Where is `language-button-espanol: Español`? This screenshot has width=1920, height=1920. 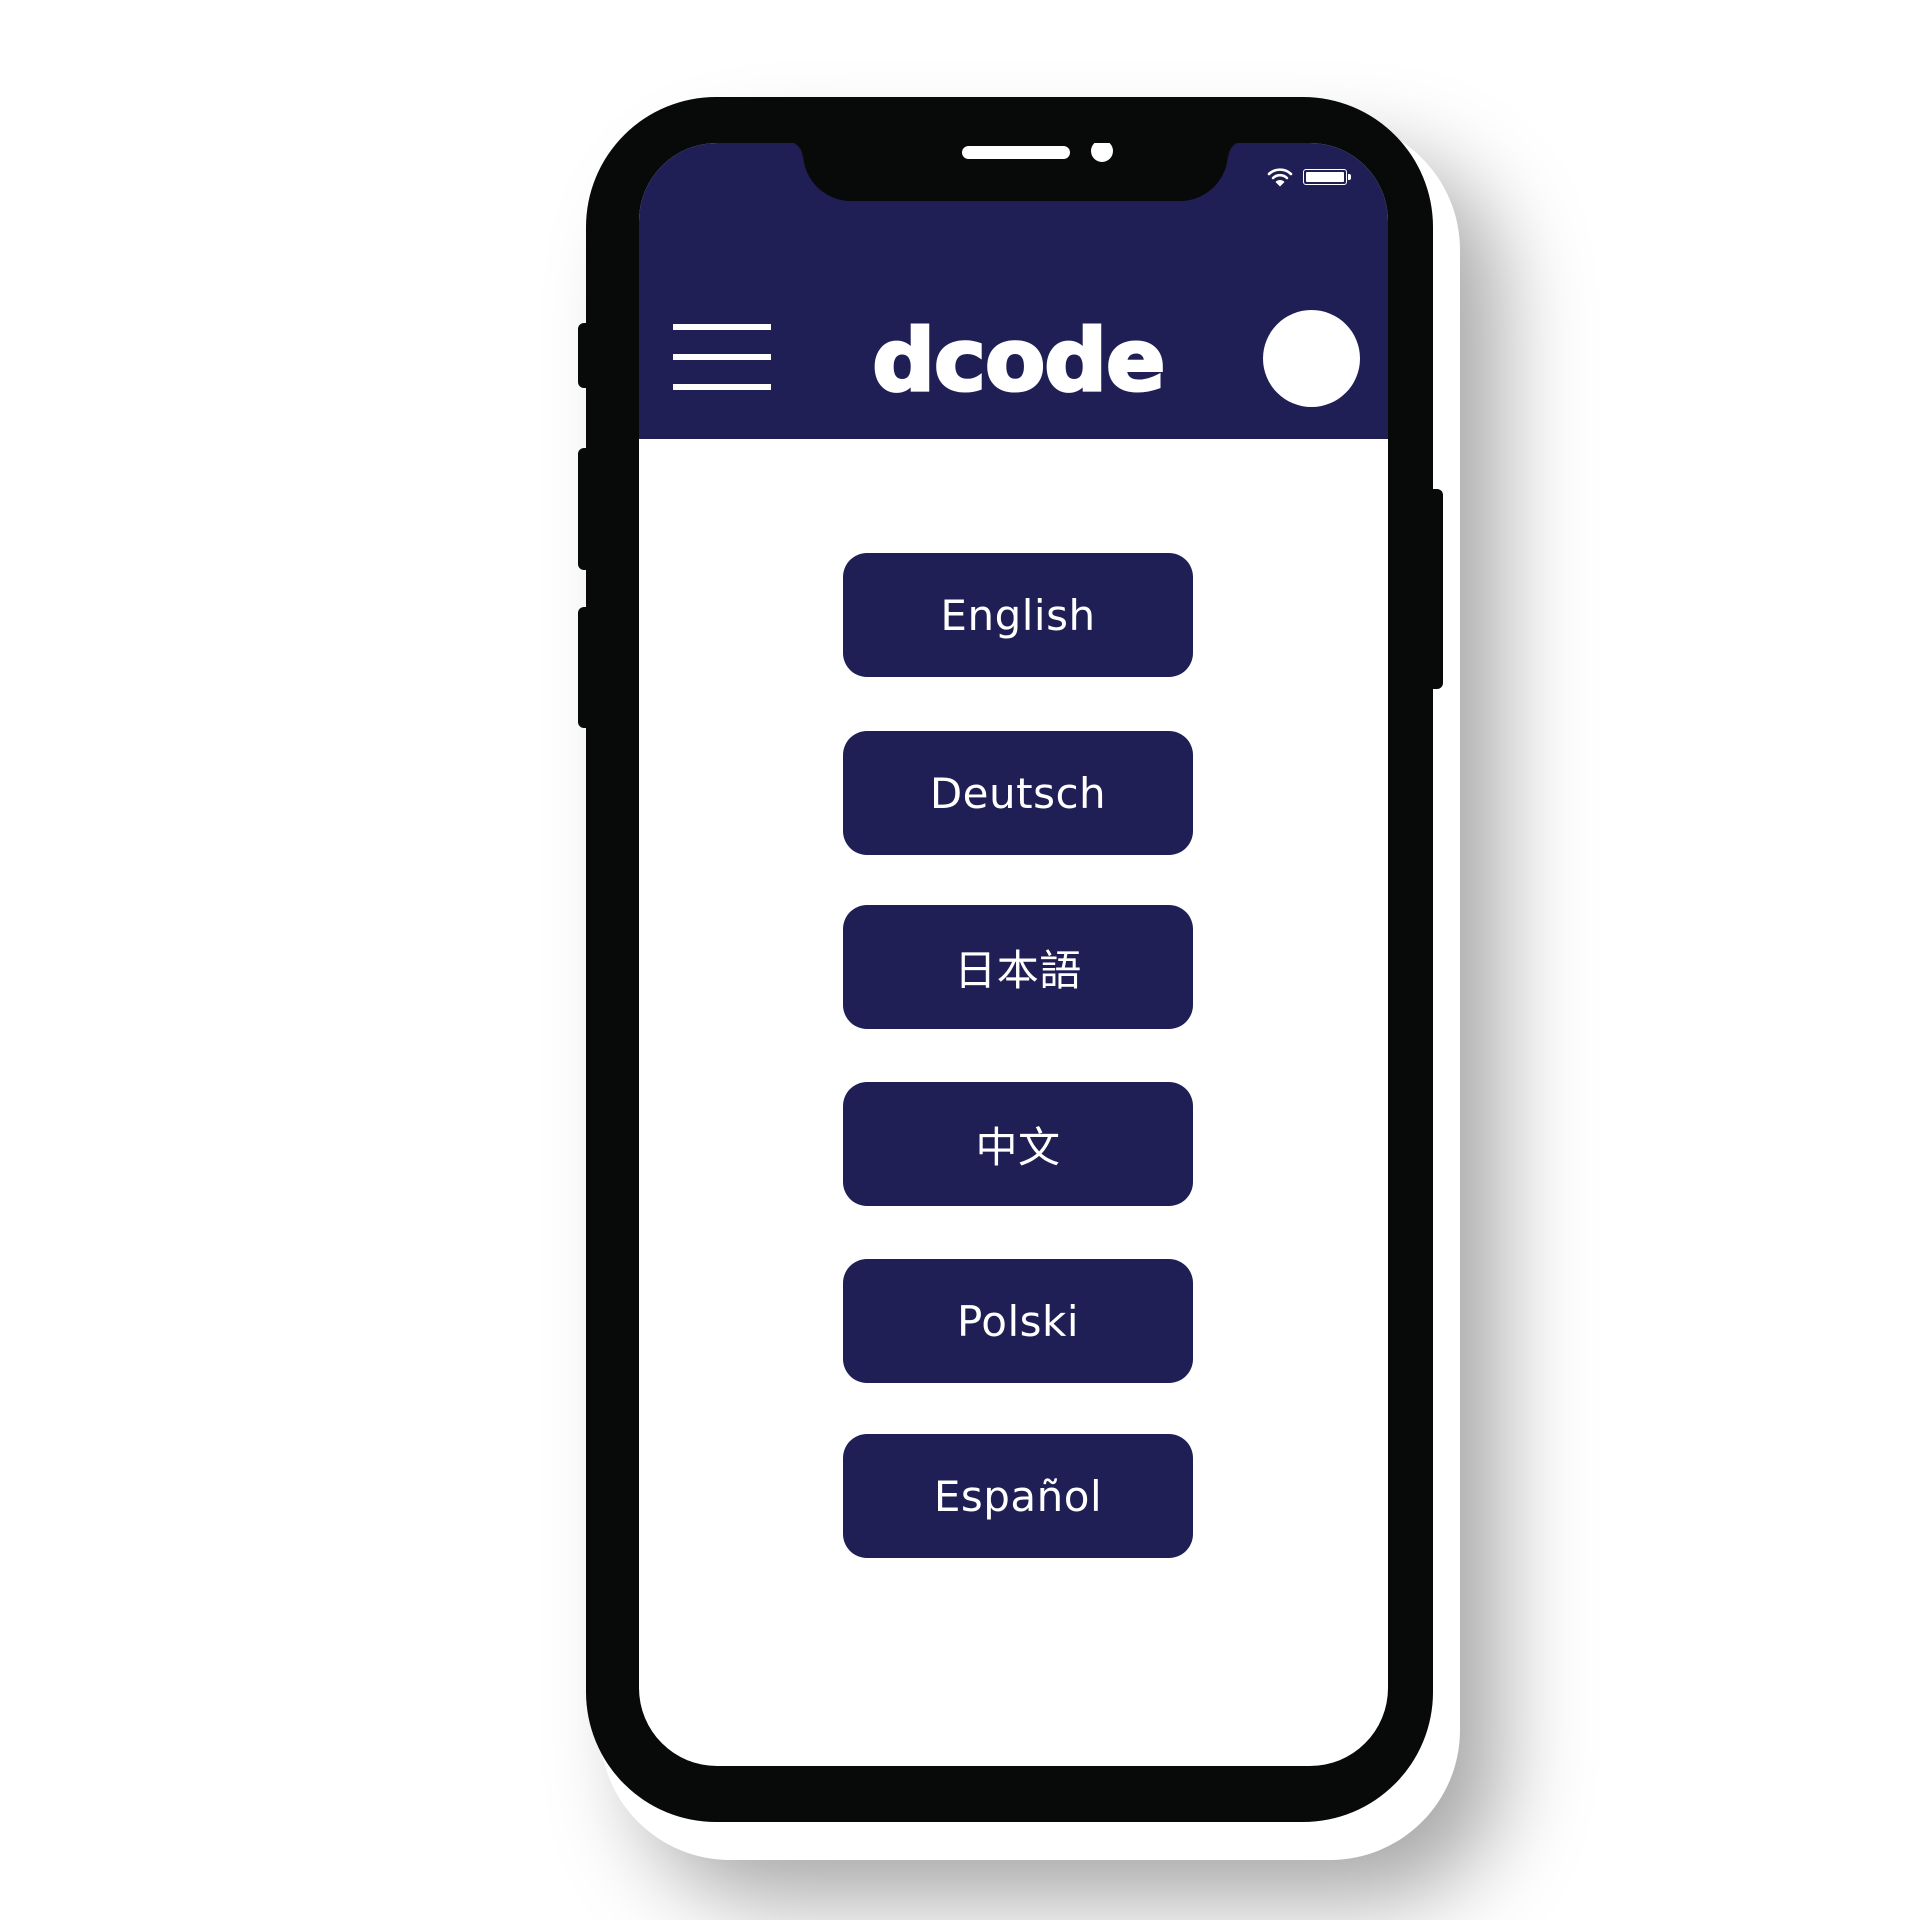 language-button-espanol: Español is located at coordinates (1018, 1496).